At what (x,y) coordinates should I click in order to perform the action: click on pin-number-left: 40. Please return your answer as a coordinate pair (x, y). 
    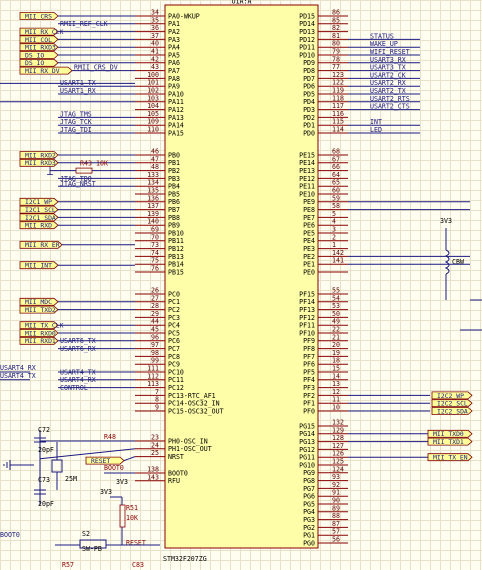
    Looking at the image, I should click on (155, 44).